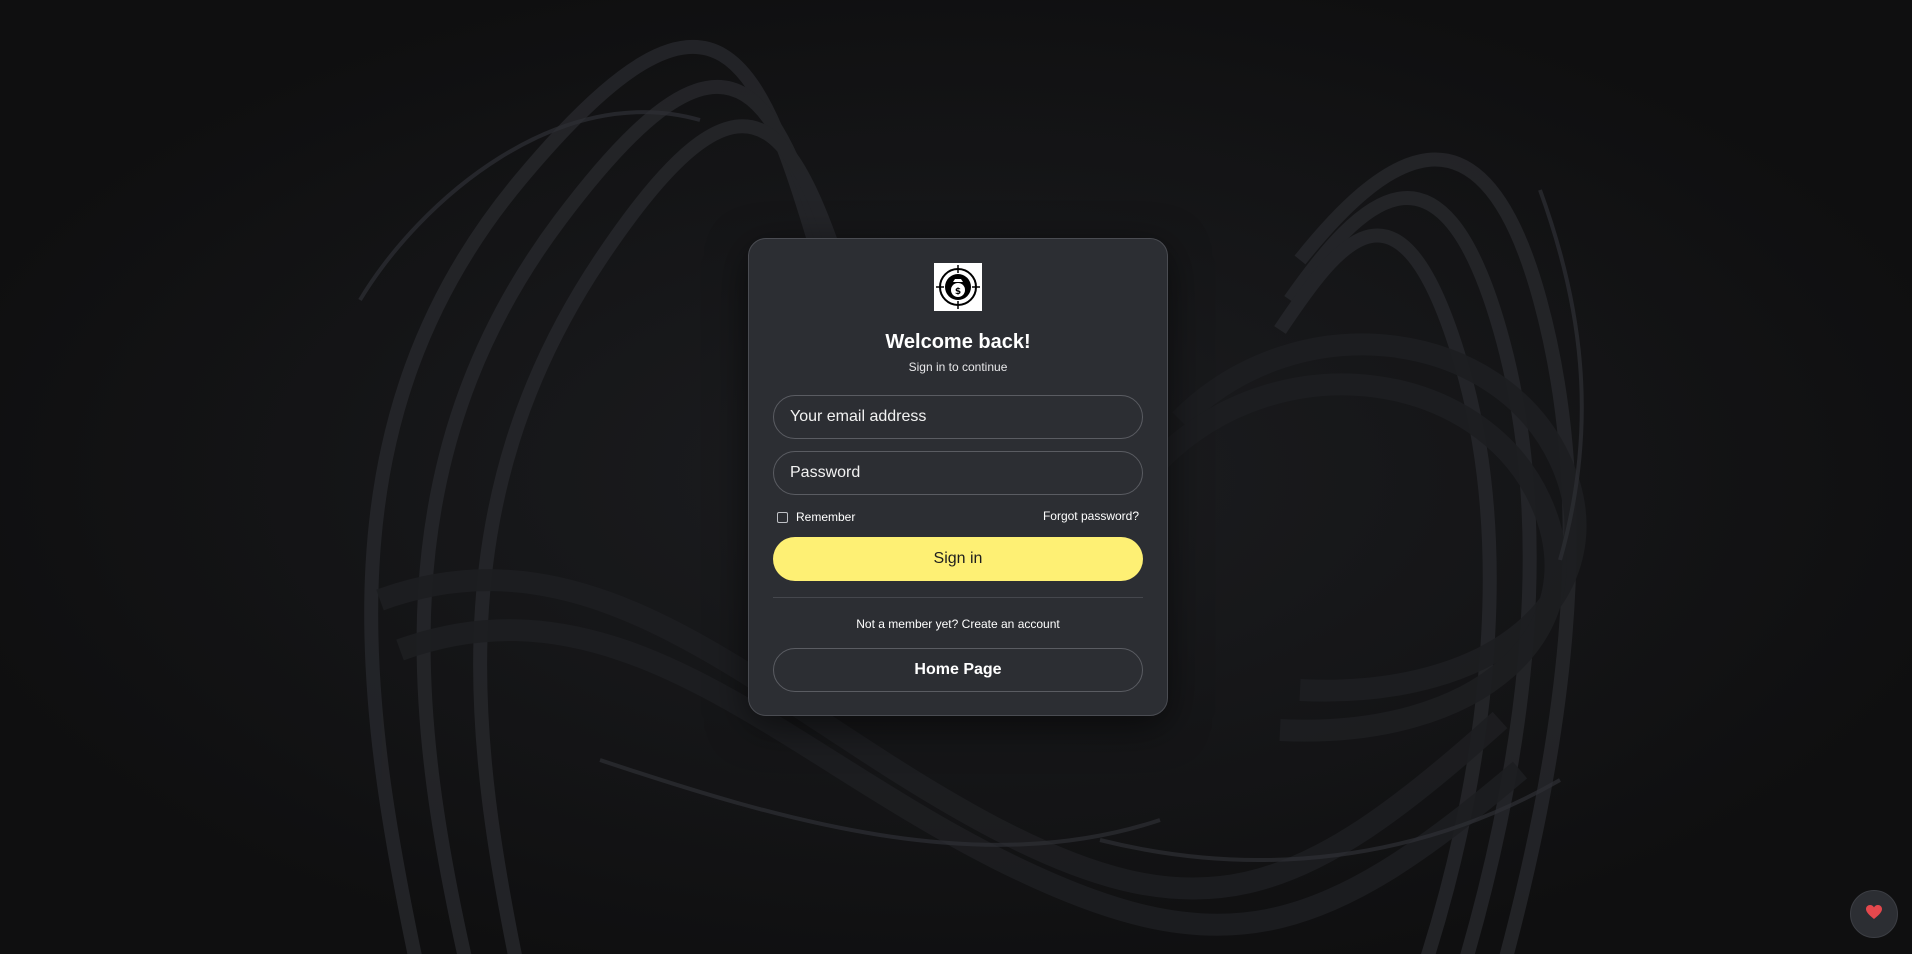 The image size is (1912, 954). Describe the element at coordinates (958, 559) in the screenshot. I see `signin-button: Sign in` at that location.